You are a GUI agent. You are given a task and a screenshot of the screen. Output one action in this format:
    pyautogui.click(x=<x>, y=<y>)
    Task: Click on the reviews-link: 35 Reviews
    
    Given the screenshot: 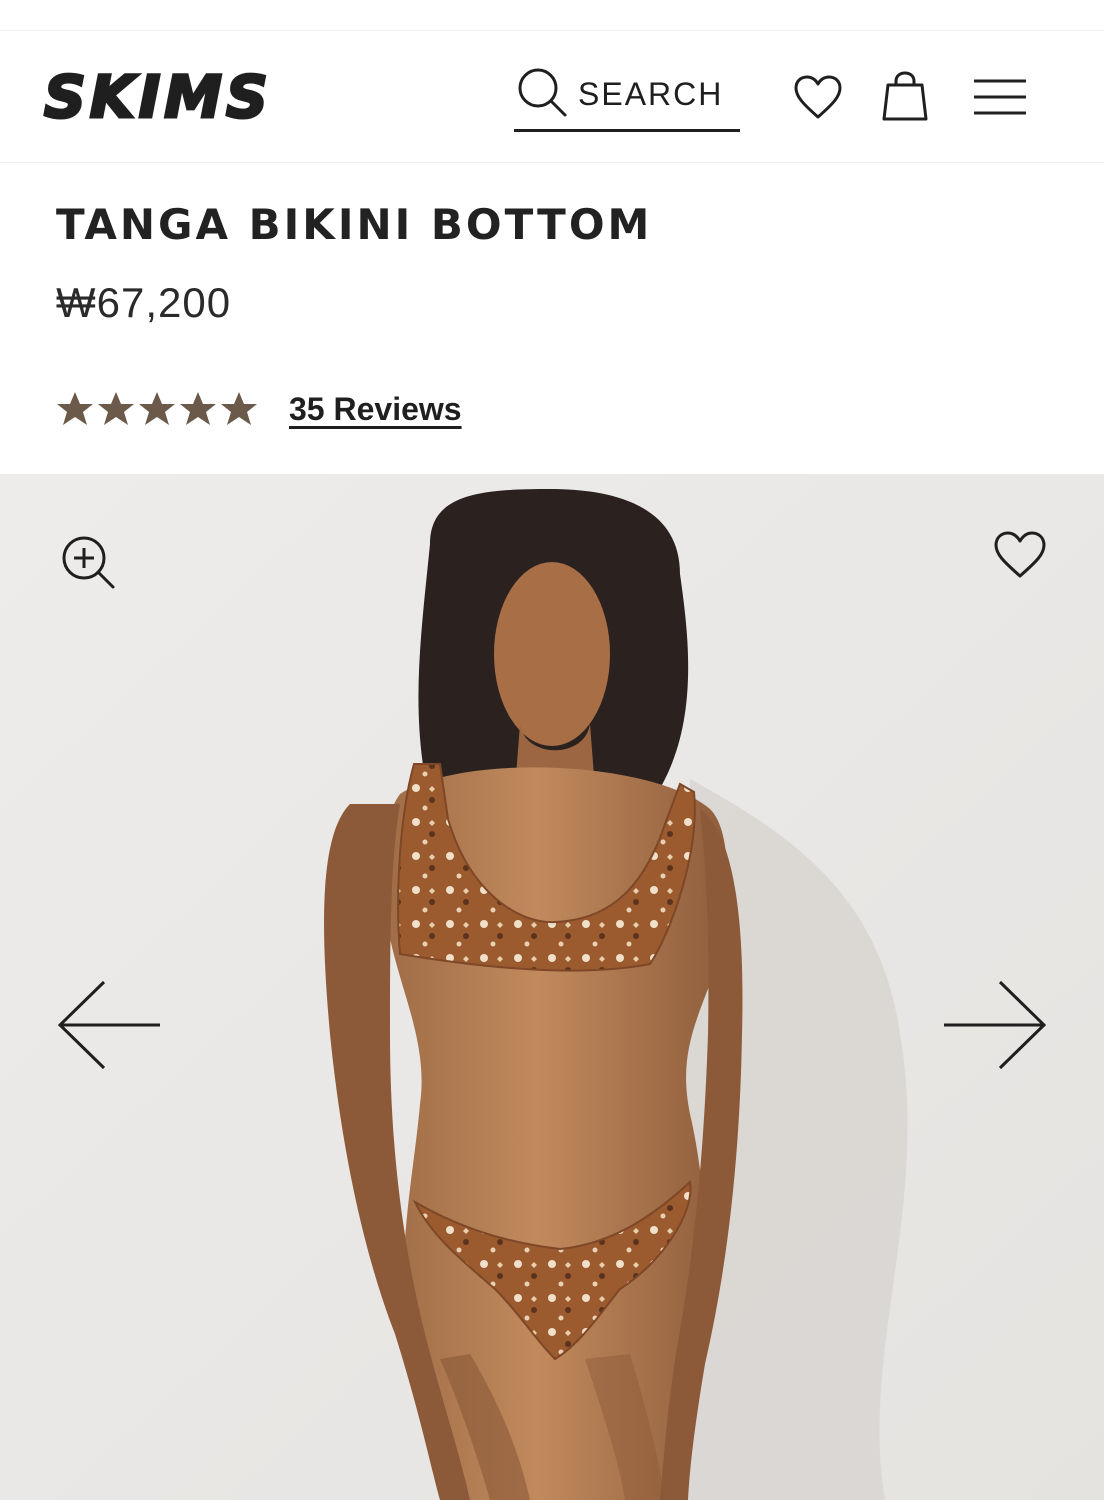 What is the action you would take?
    pyautogui.click(x=375, y=409)
    